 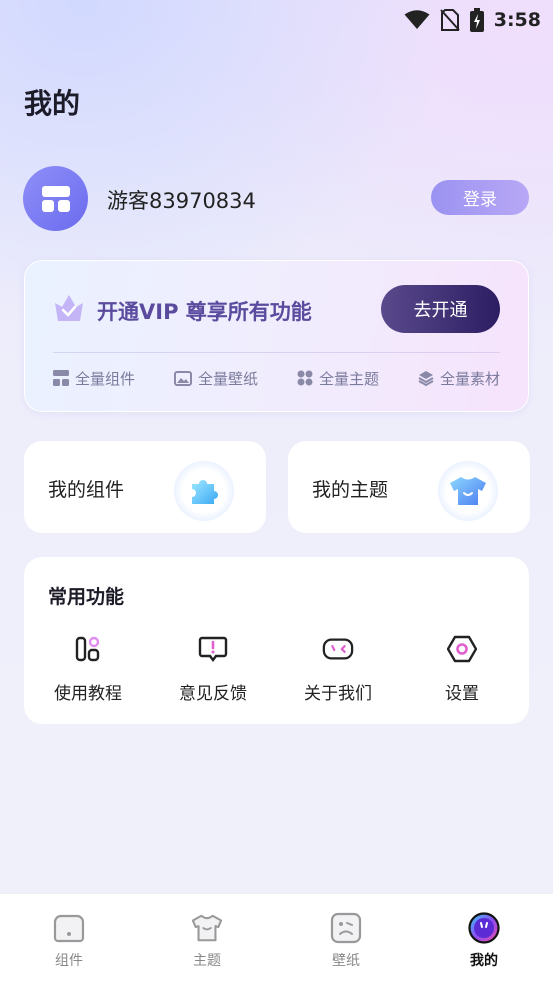 I want to click on tab-label: 壁纸, so click(x=346, y=961).